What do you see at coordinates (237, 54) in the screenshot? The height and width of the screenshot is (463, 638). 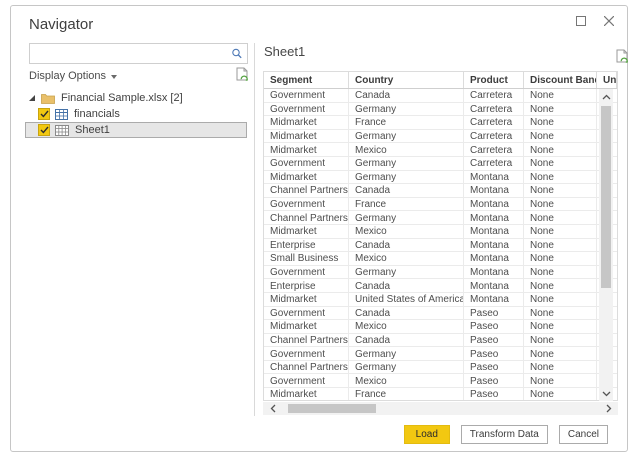 I see `search-icon` at bounding box center [237, 54].